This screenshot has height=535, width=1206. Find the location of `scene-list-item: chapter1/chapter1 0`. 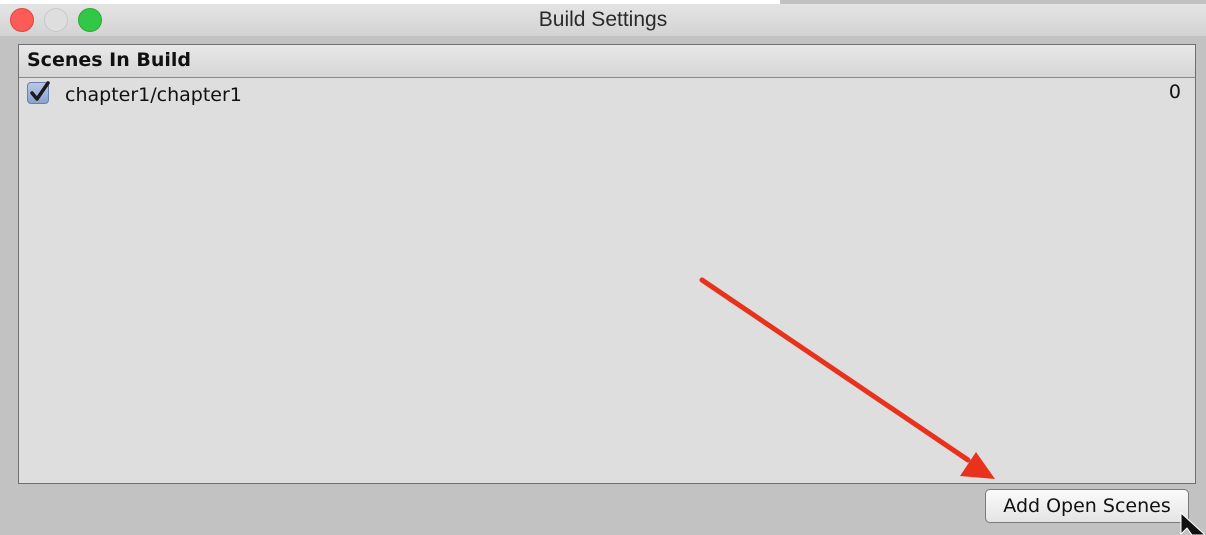

scene-list-item: chapter1/chapter1 0 is located at coordinates (607, 97).